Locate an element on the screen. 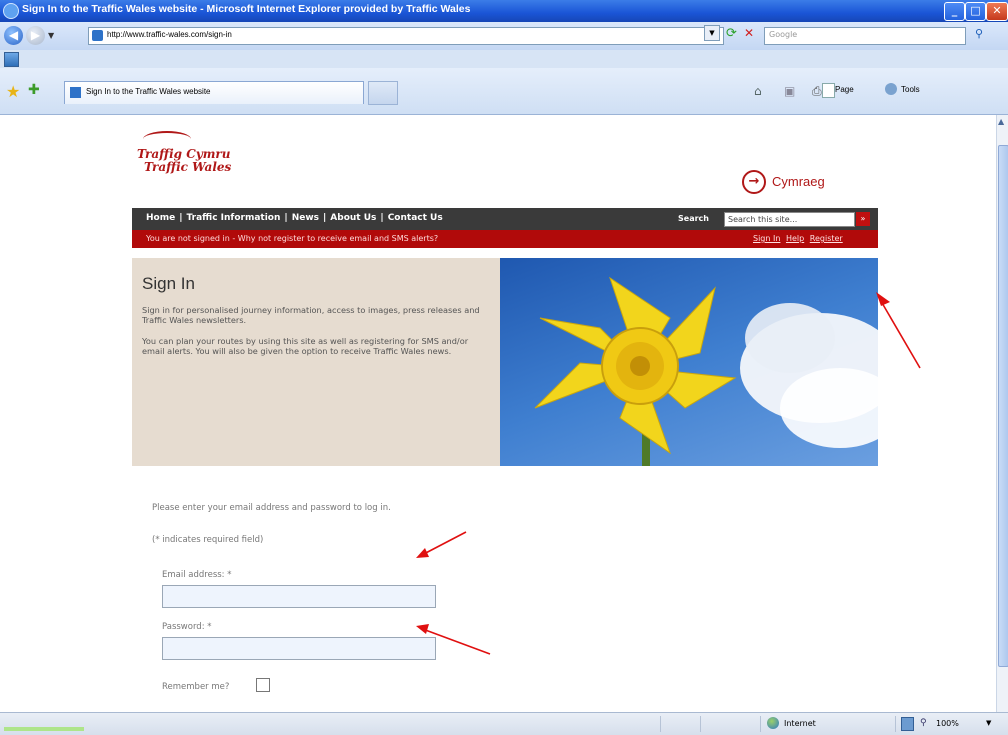 The image size is (1008, 735). security-zone-label: Internet is located at coordinates (800, 723).